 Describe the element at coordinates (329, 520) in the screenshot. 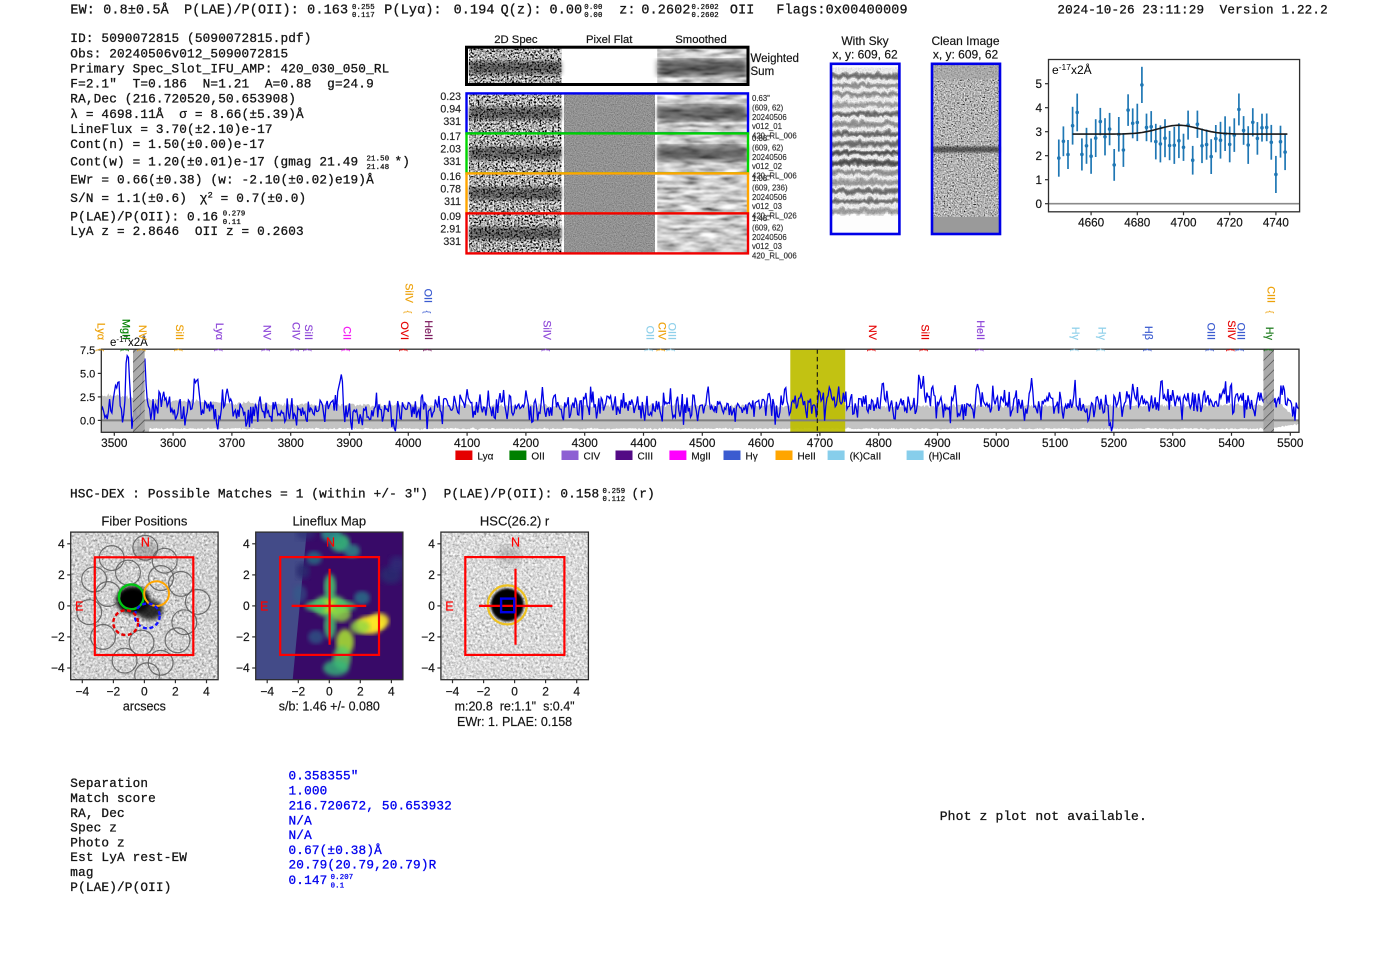

I see `svg-text: Lineflux Map` at that location.